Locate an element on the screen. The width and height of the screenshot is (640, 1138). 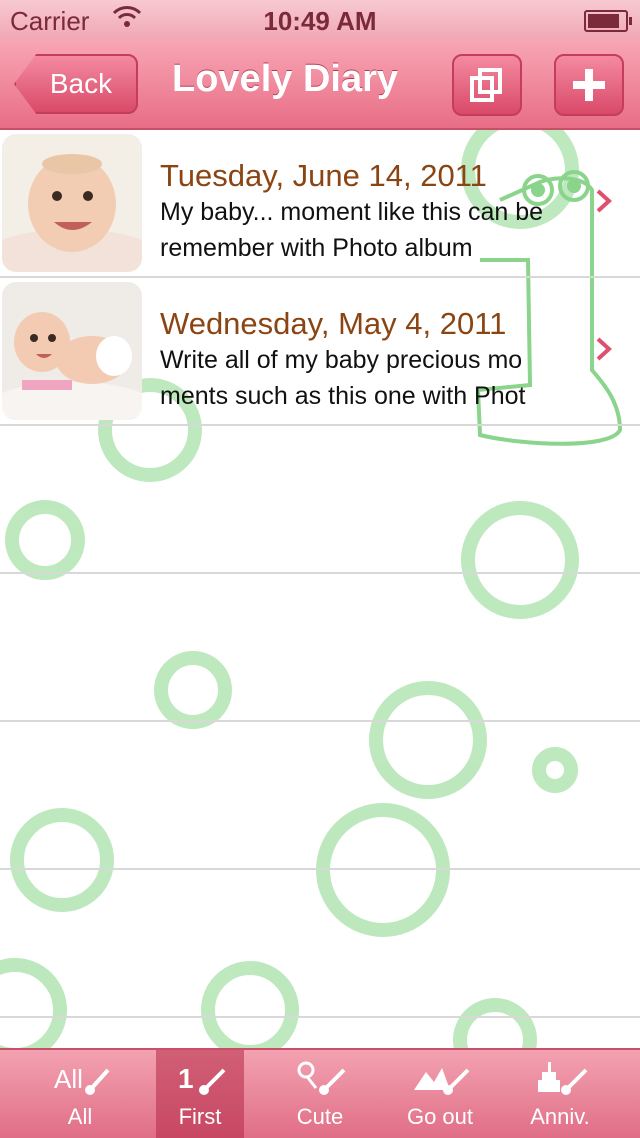
copy-icon is located at coordinates (486, 85).